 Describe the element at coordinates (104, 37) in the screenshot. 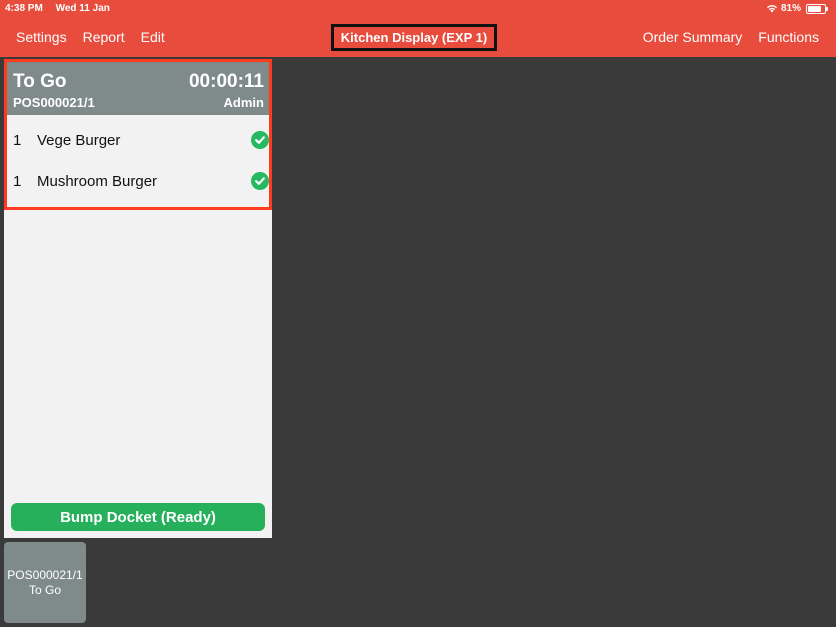

I see `nav-report: Report` at that location.